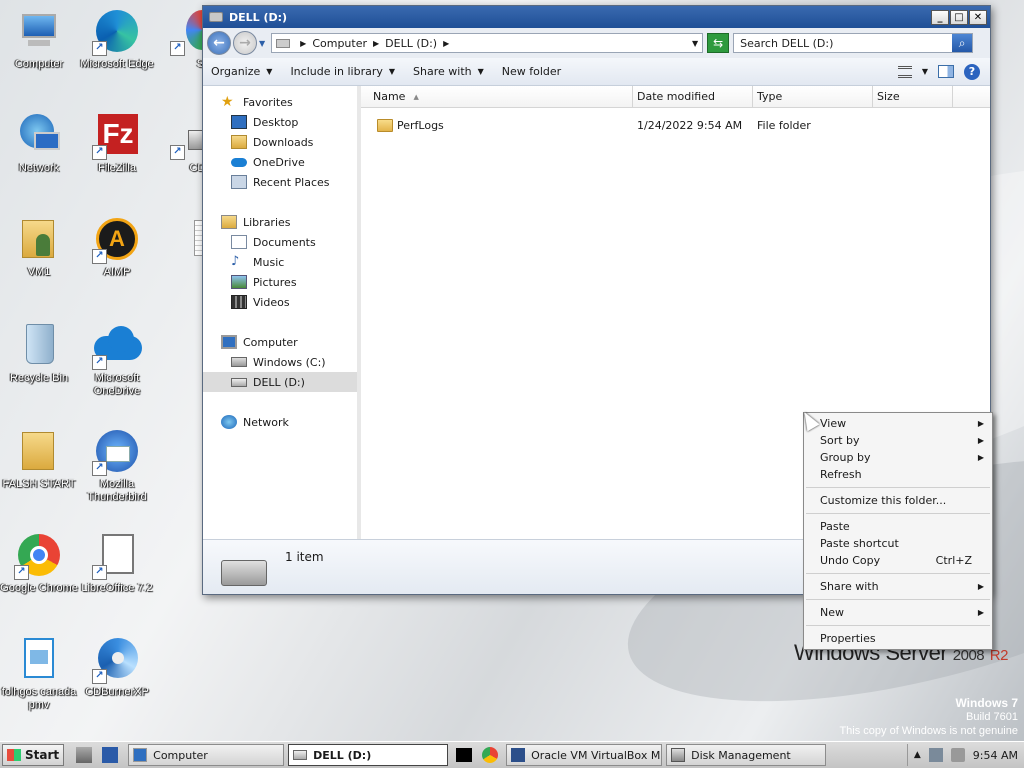  Describe the element at coordinates (245, 43) in the screenshot. I see `forward-button: →` at that location.